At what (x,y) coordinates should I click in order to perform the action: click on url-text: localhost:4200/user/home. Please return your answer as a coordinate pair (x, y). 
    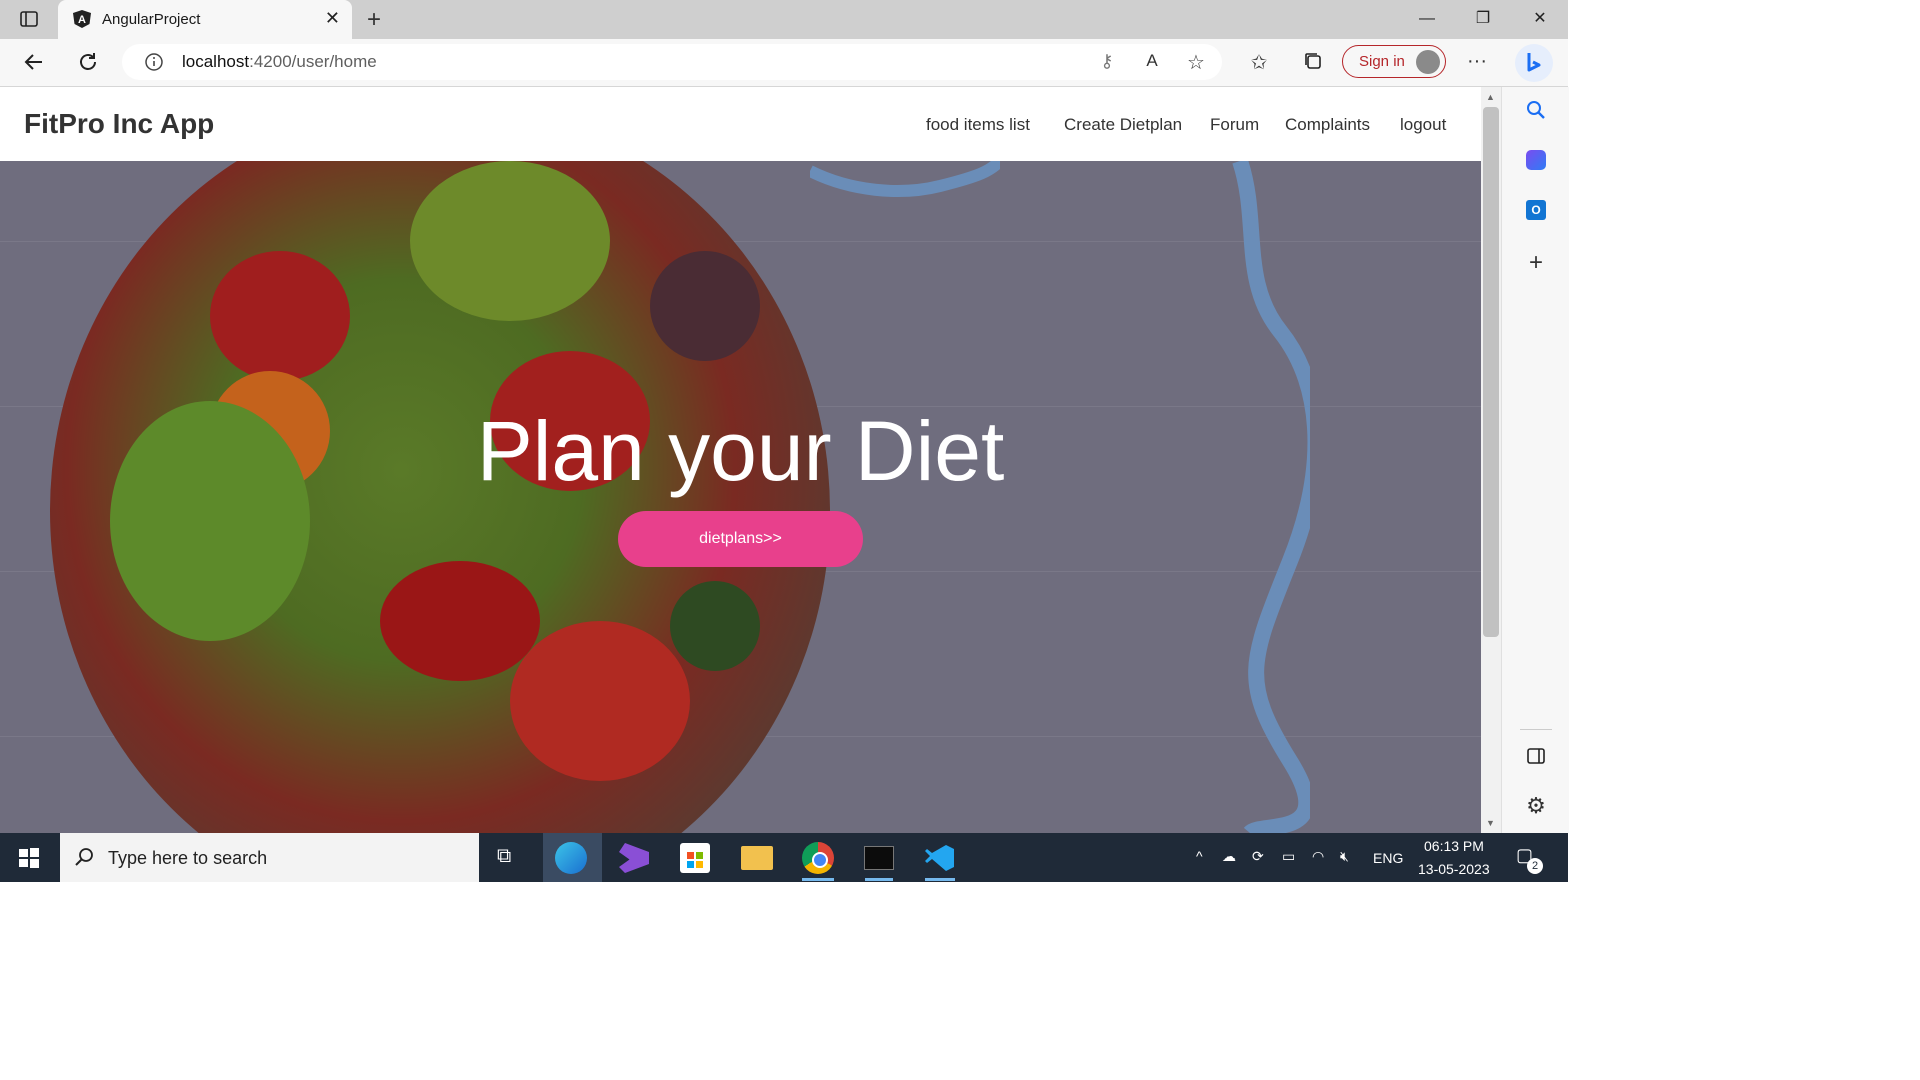
    Looking at the image, I should click on (279, 62).